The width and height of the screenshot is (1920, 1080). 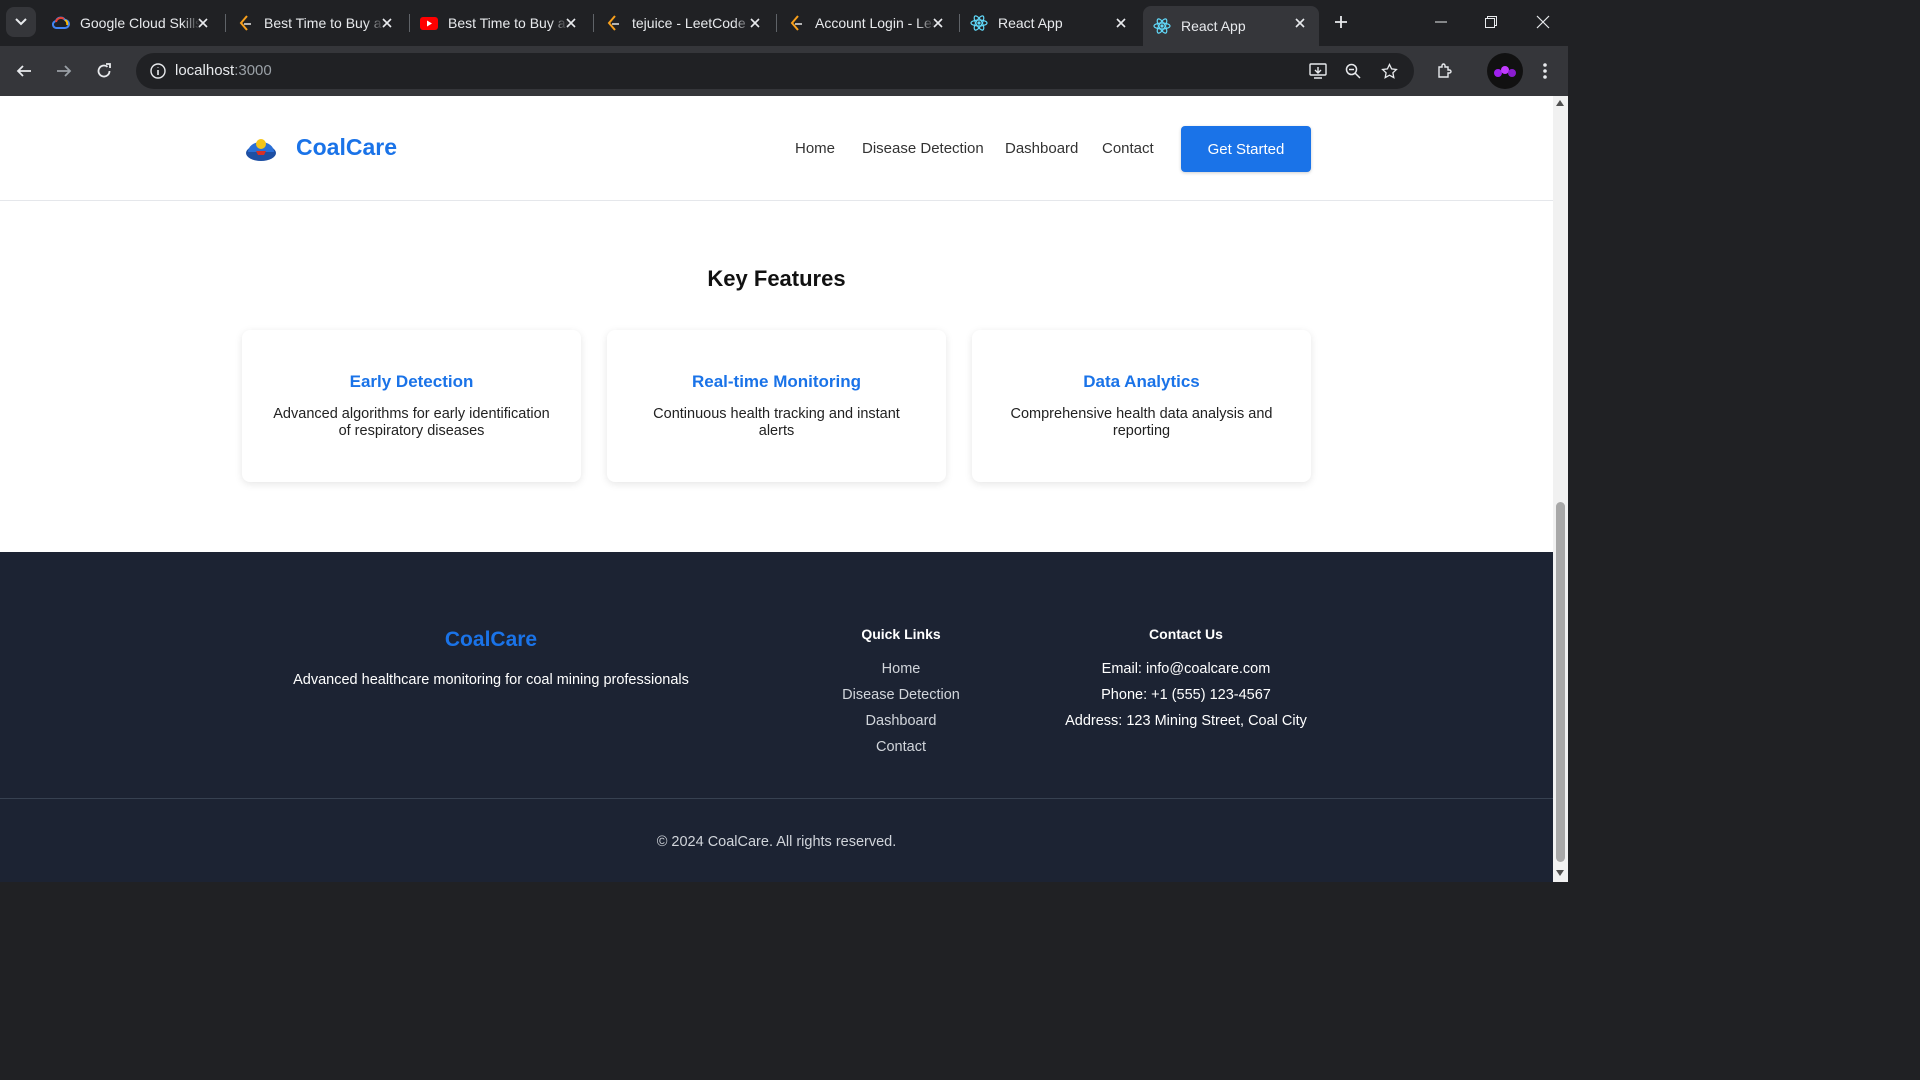 I want to click on reload-button, so click(x=104, y=71).